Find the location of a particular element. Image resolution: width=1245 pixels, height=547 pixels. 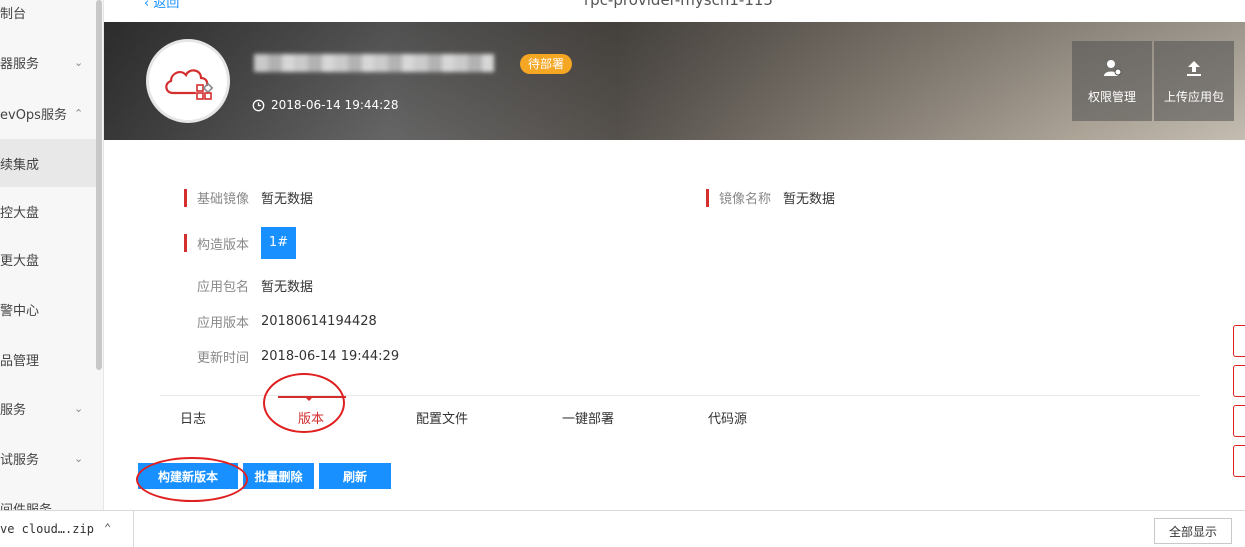

clock-icon is located at coordinates (258, 105).